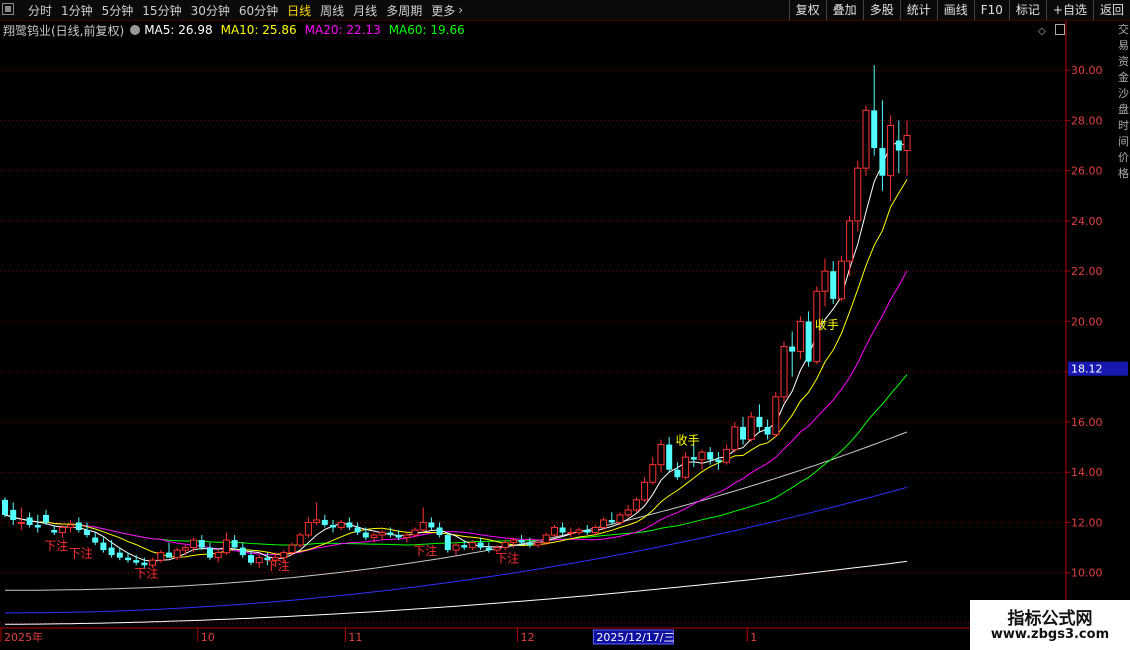 Image resolution: width=1130 pixels, height=650 pixels. What do you see at coordinates (1087, 369) in the screenshot?
I see `current-price-label: 18.12` at bounding box center [1087, 369].